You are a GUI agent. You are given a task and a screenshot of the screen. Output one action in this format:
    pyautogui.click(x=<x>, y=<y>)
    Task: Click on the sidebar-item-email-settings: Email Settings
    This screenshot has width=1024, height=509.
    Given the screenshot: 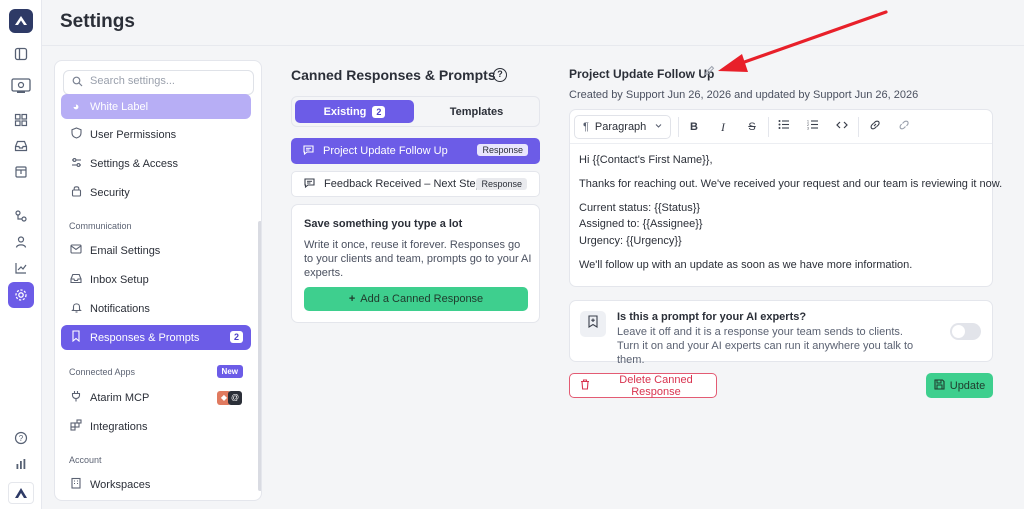 What is the action you would take?
    pyautogui.click(x=156, y=250)
    